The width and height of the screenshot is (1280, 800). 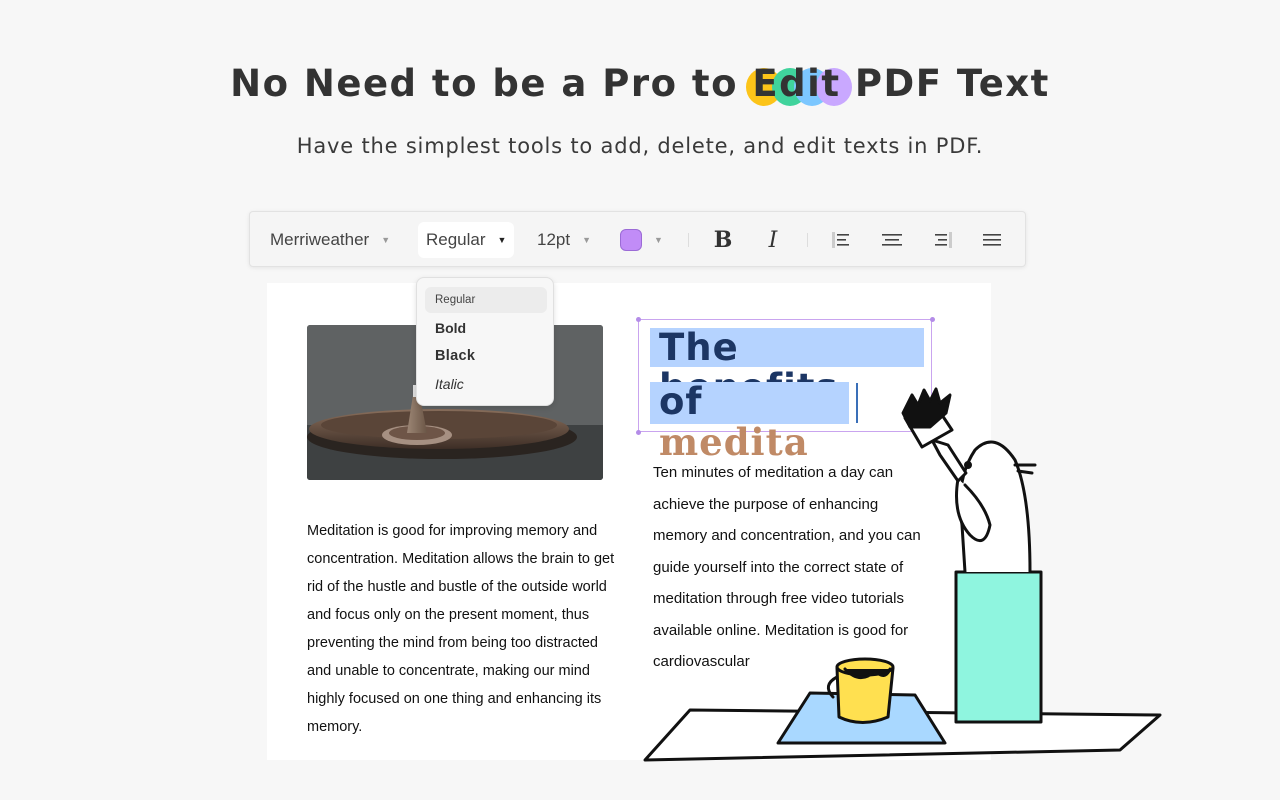 I want to click on resize-handle-top-left, so click(x=638, y=319).